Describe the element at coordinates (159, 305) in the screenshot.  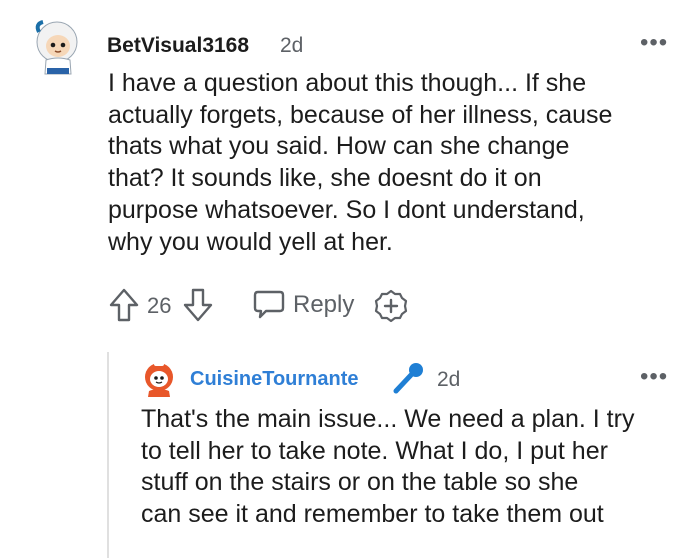
I see `vote-score: 26` at that location.